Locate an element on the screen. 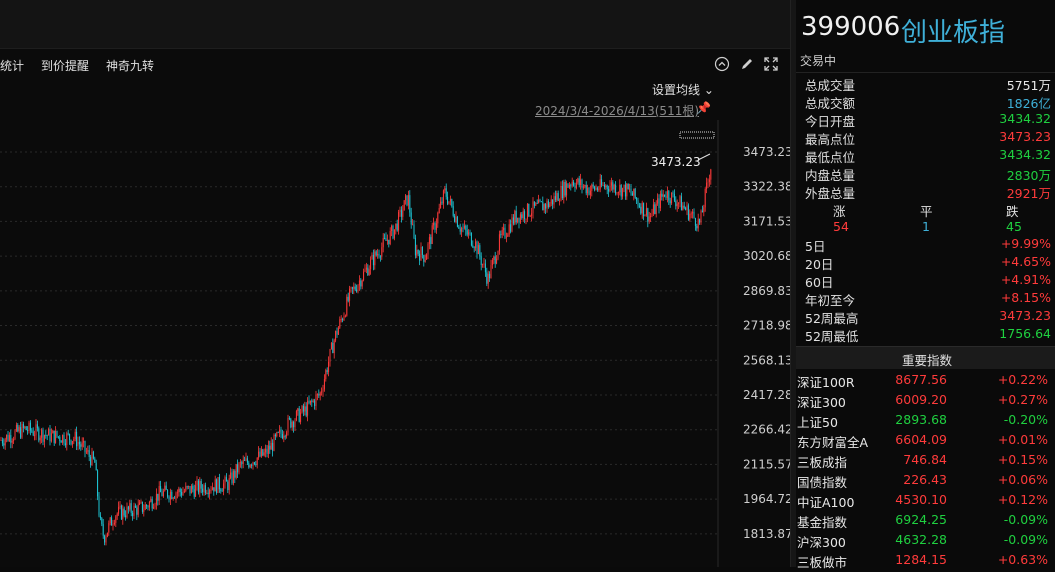 The image size is (1055, 572). index-row: 上证50 2893.68 -0.20% is located at coordinates (925, 422).